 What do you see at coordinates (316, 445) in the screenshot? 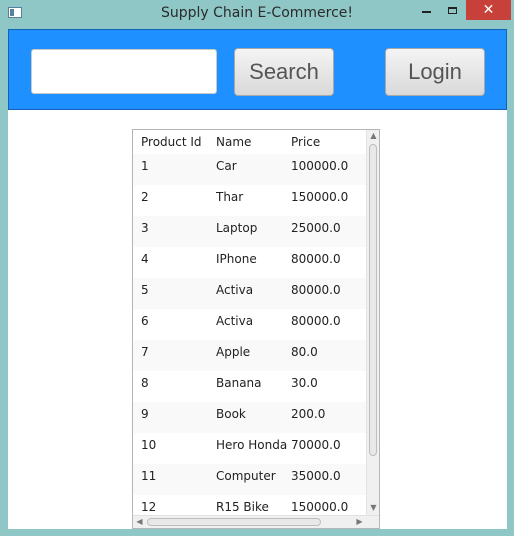
I see `cell-price: 70000.0` at bounding box center [316, 445].